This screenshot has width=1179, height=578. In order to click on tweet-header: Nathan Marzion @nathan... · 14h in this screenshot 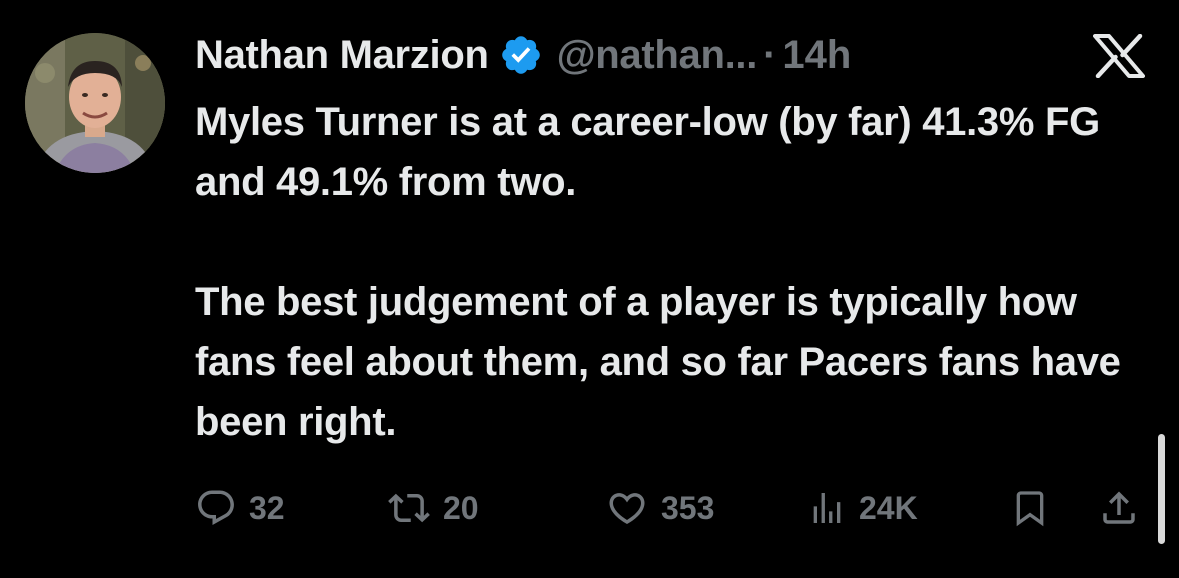, I will do `click(523, 55)`.